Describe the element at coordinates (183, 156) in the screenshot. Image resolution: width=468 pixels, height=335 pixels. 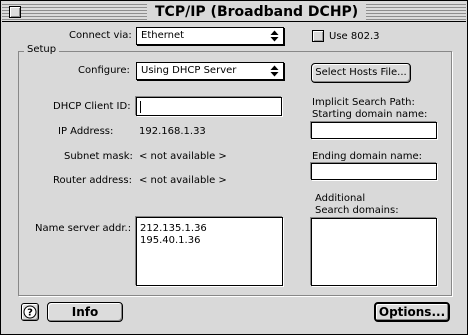
I see `subnet-mask-value: < not available >` at that location.